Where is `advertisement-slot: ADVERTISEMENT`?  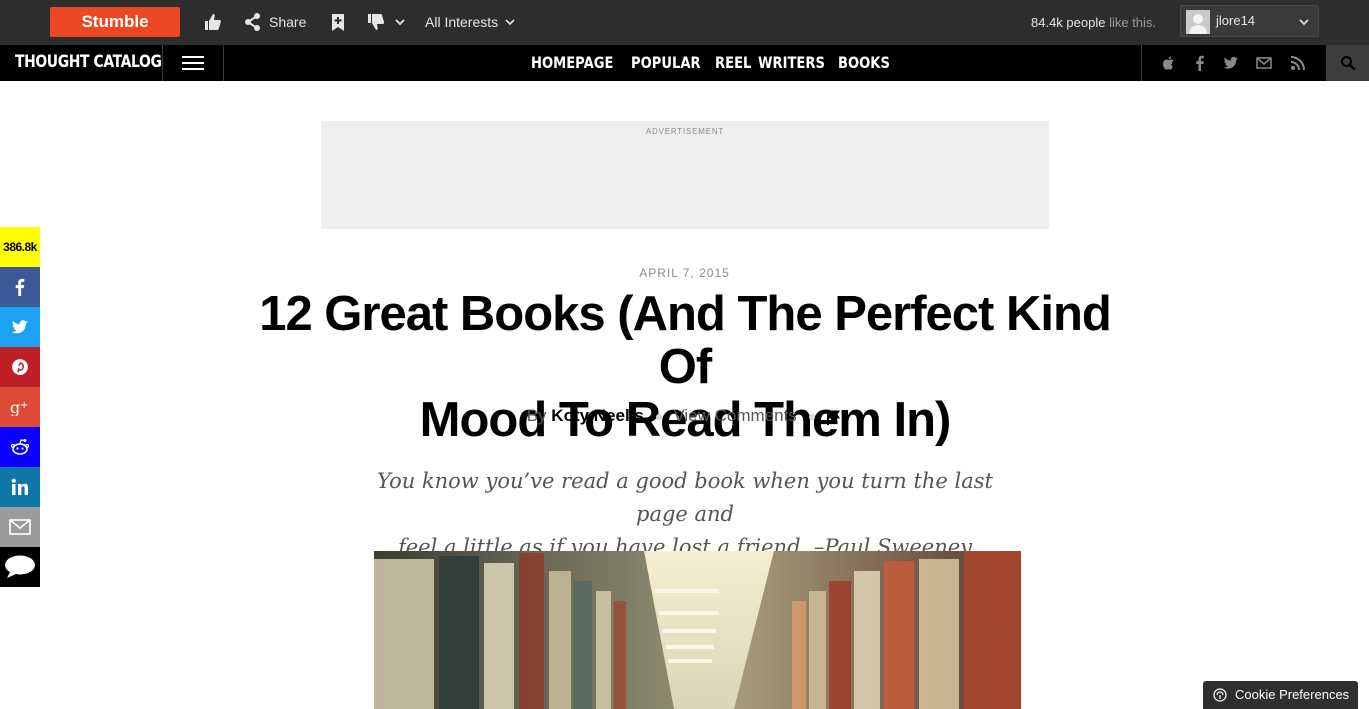
advertisement-slot: ADVERTISEMENT is located at coordinates (685, 175).